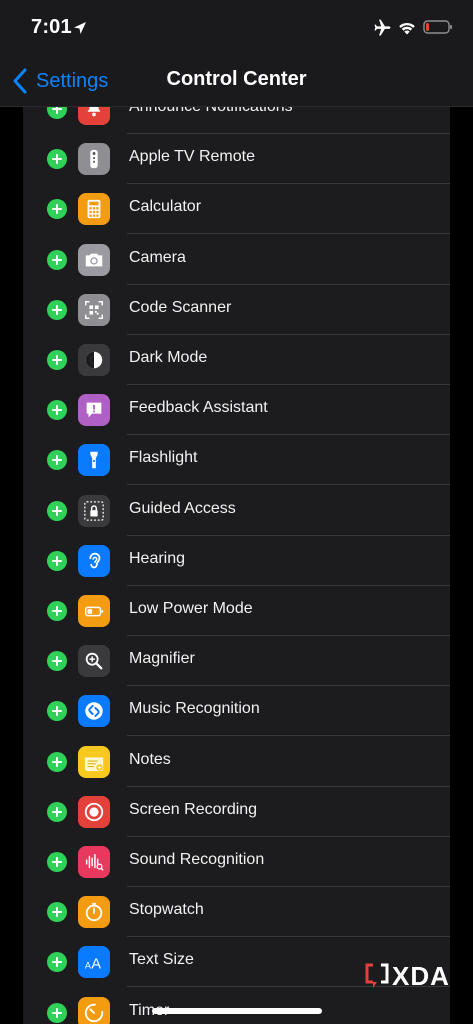 This screenshot has height=1024, width=473. I want to click on control-label: Guided Access, so click(182, 508).